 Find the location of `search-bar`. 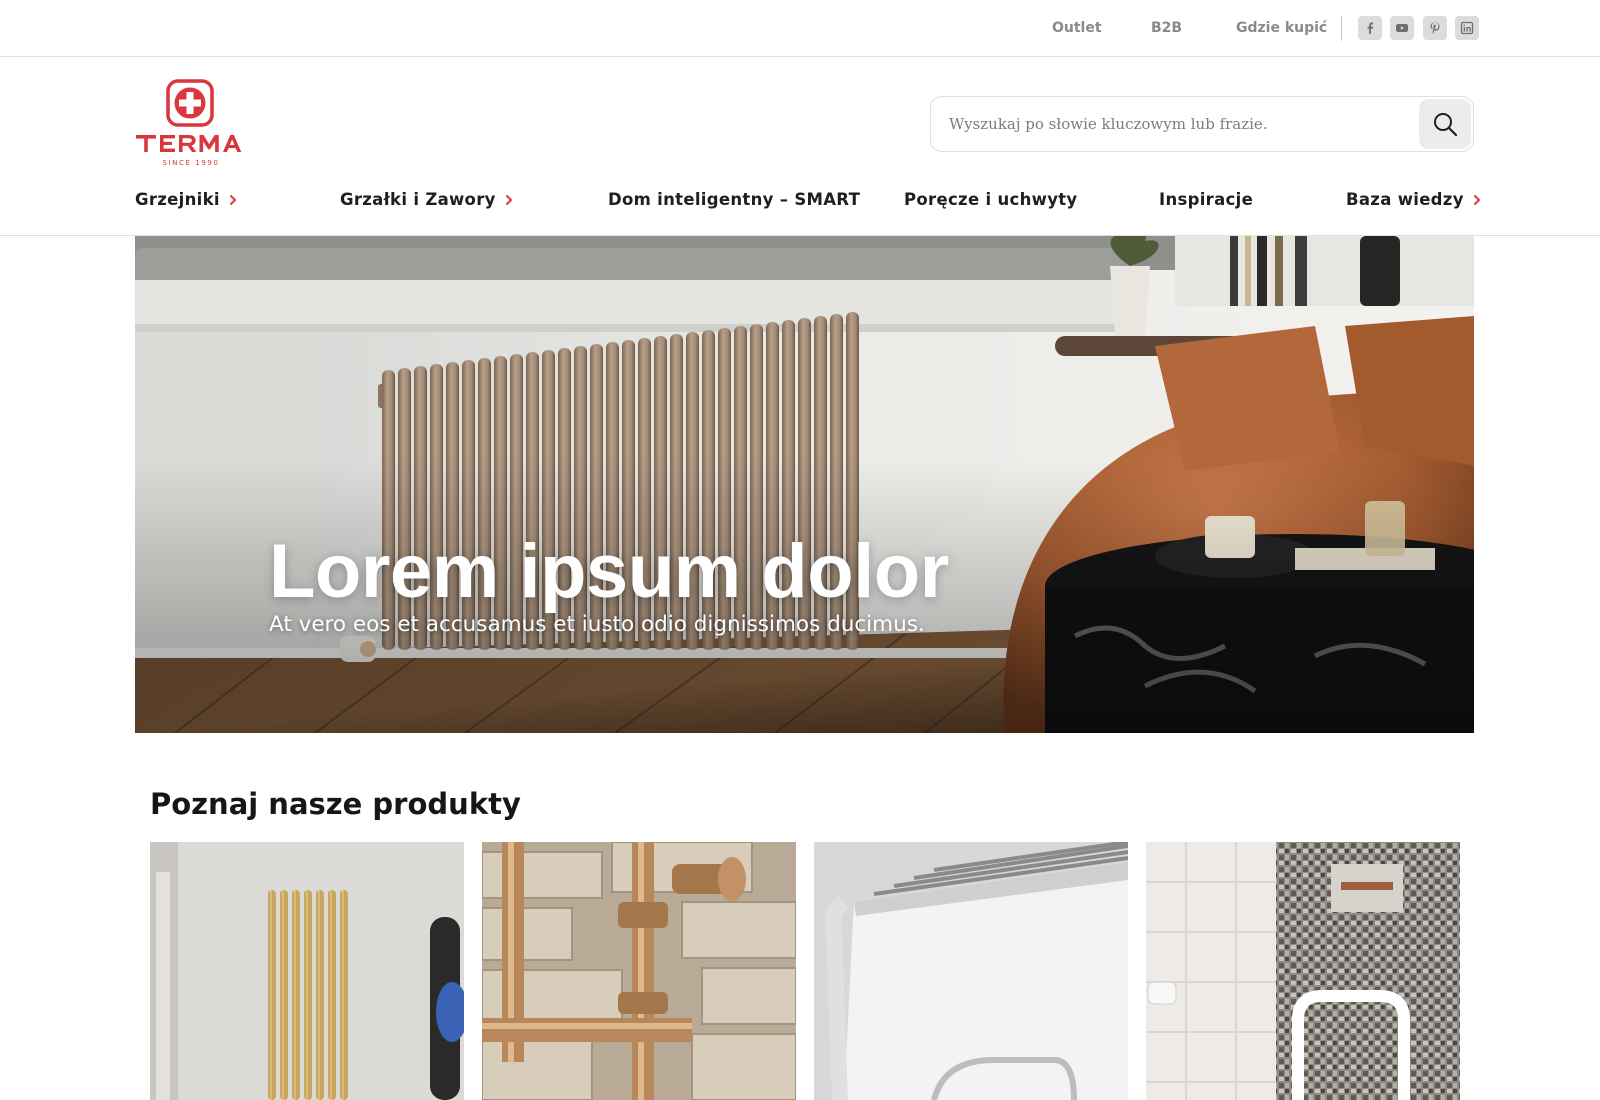

search-bar is located at coordinates (1202, 124).